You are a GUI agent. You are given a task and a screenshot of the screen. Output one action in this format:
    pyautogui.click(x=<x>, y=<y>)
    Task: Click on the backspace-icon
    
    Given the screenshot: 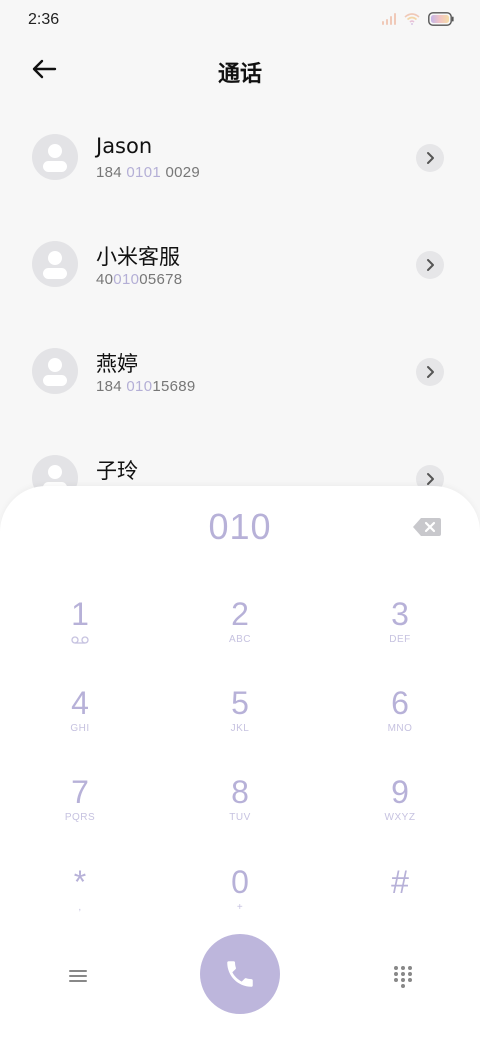 What is the action you would take?
    pyautogui.click(x=427, y=527)
    